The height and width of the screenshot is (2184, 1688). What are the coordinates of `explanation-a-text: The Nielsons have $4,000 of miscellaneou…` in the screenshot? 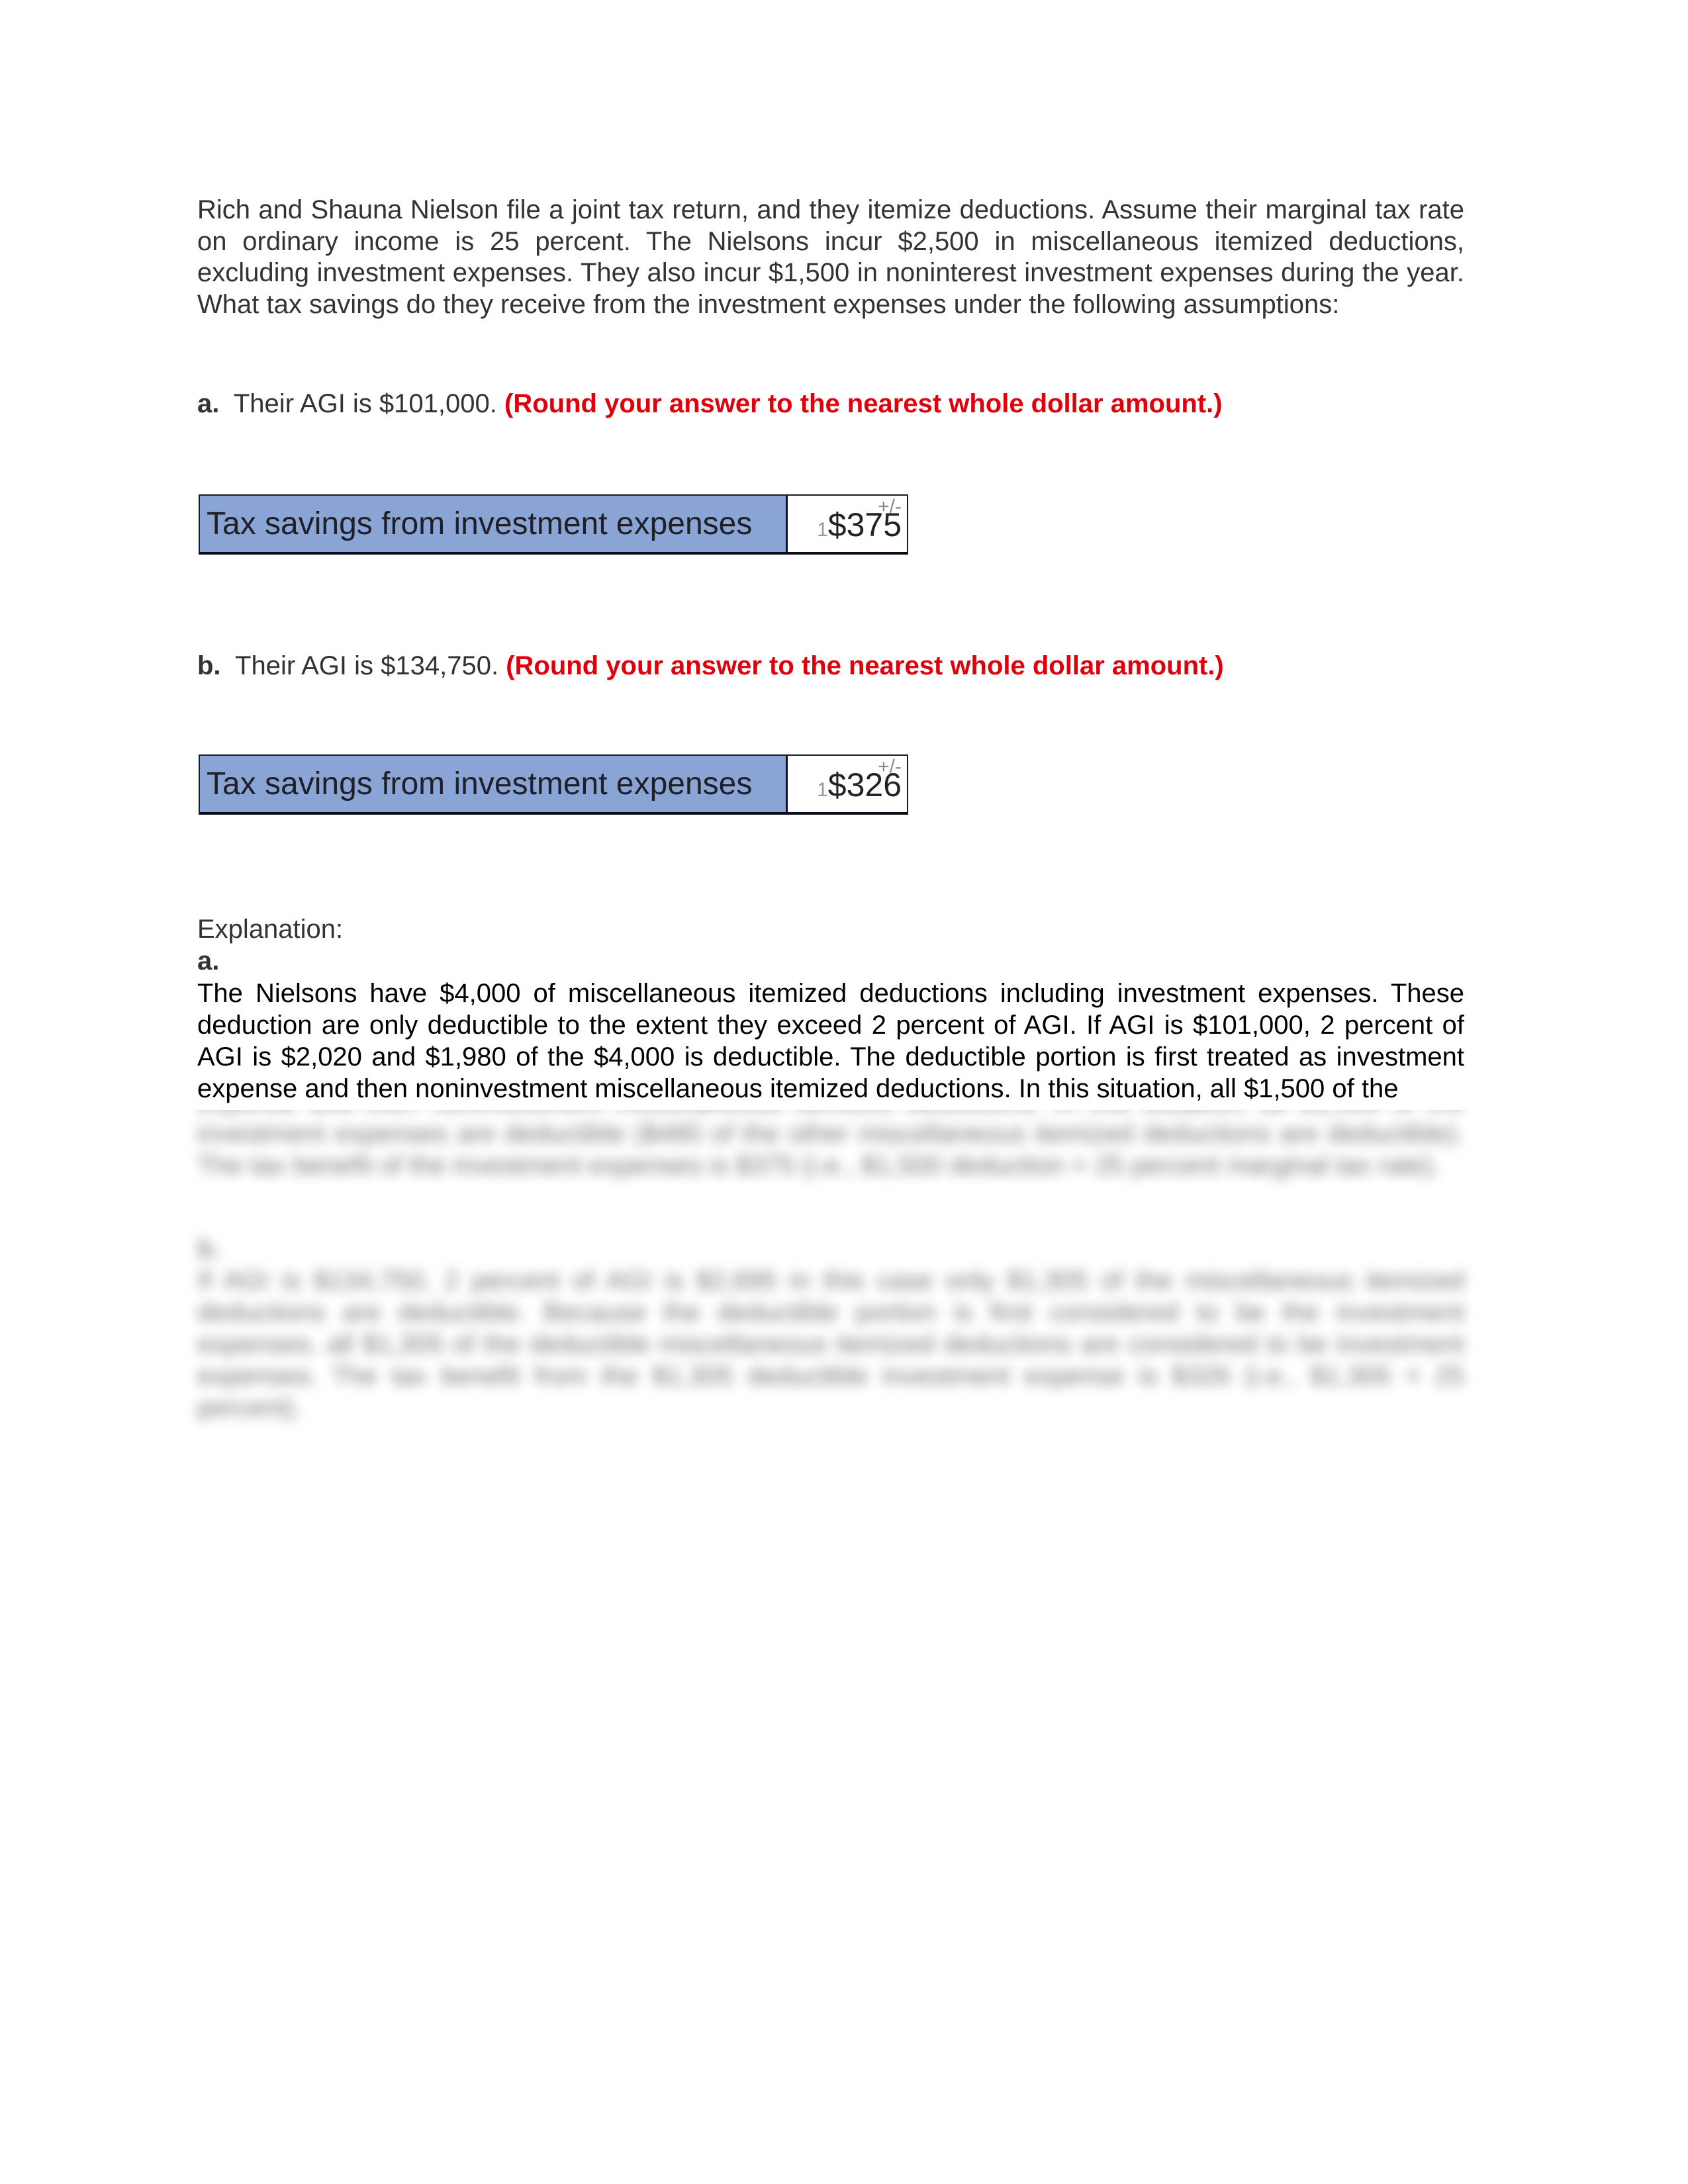 It's located at (830, 1041).